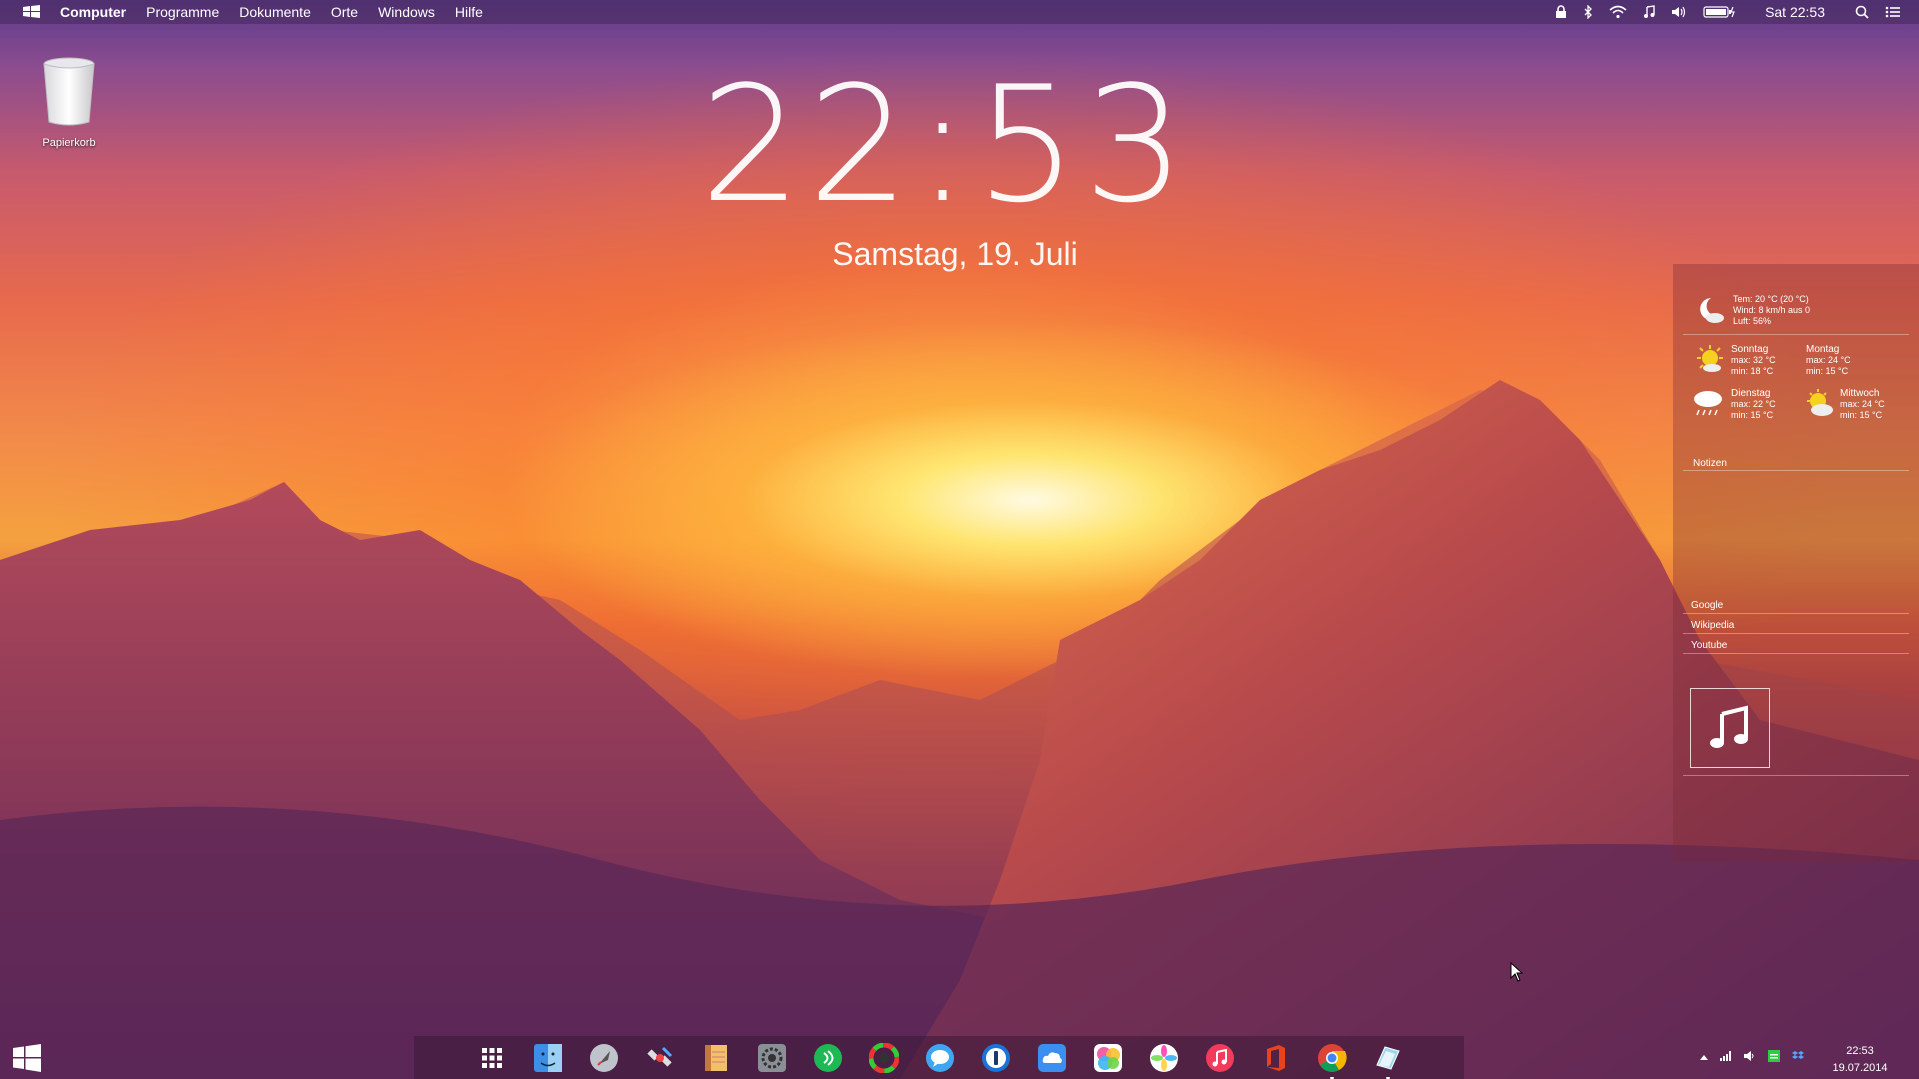 The height and width of the screenshot is (1079, 1919). I want to click on volume-icon, so click(1679, 12).